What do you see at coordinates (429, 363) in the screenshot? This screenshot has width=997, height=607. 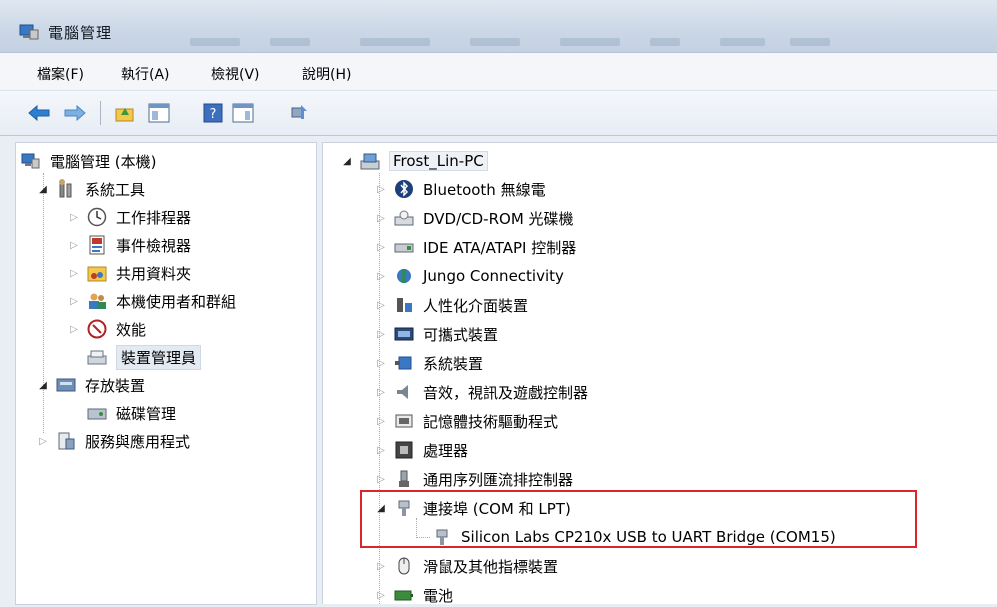 I see `device-category: ▷ 系統裝置` at bounding box center [429, 363].